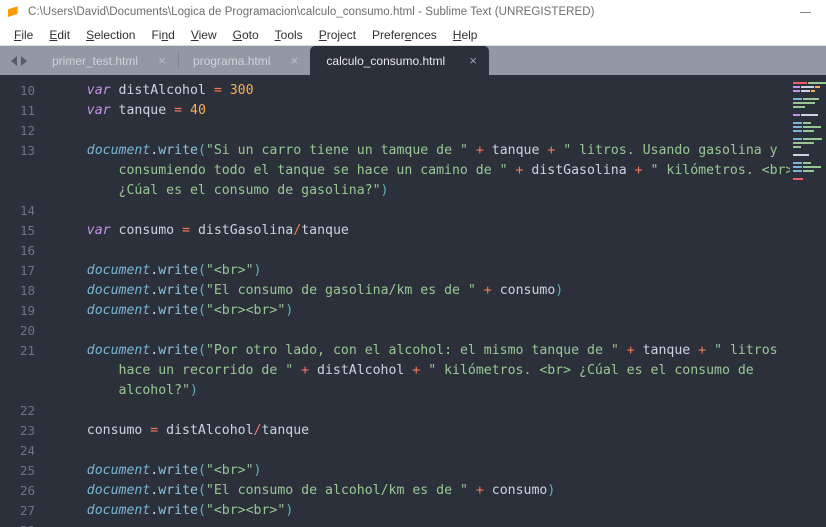 The width and height of the screenshot is (826, 527). Describe the element at coordinates (435, 191) in the screenshot. I see `code-line-wrapped: ¿Cúal es el consumo de gasolina?")` at that location.